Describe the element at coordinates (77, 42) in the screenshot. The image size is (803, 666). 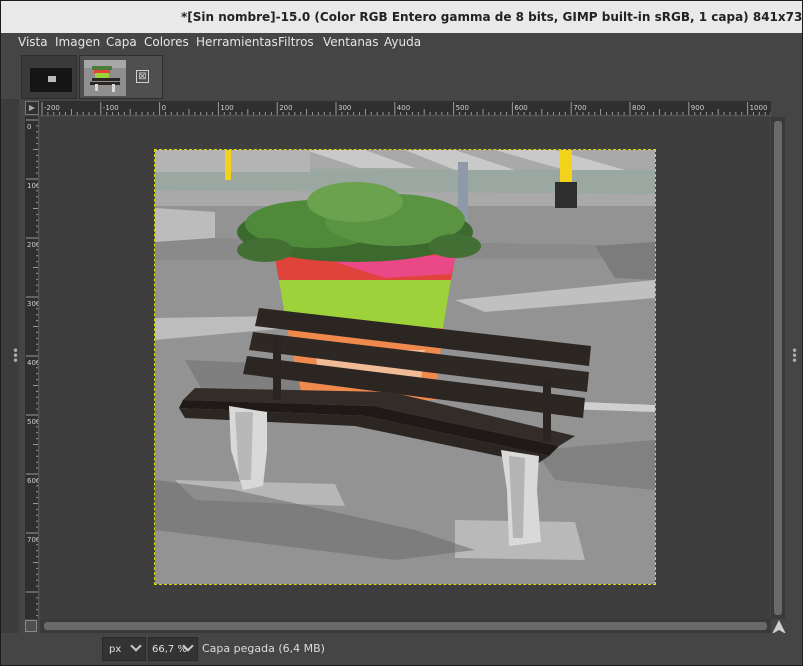
I see `menu-imagen: Imagen` at that location.